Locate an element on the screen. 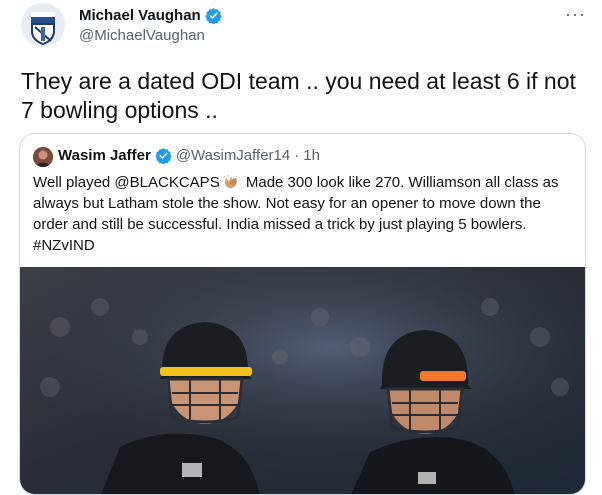 The width and height of the screenshot is (602, 495). quoted-author-name: Wasim Jaffer is located at coordinates (104, 155).